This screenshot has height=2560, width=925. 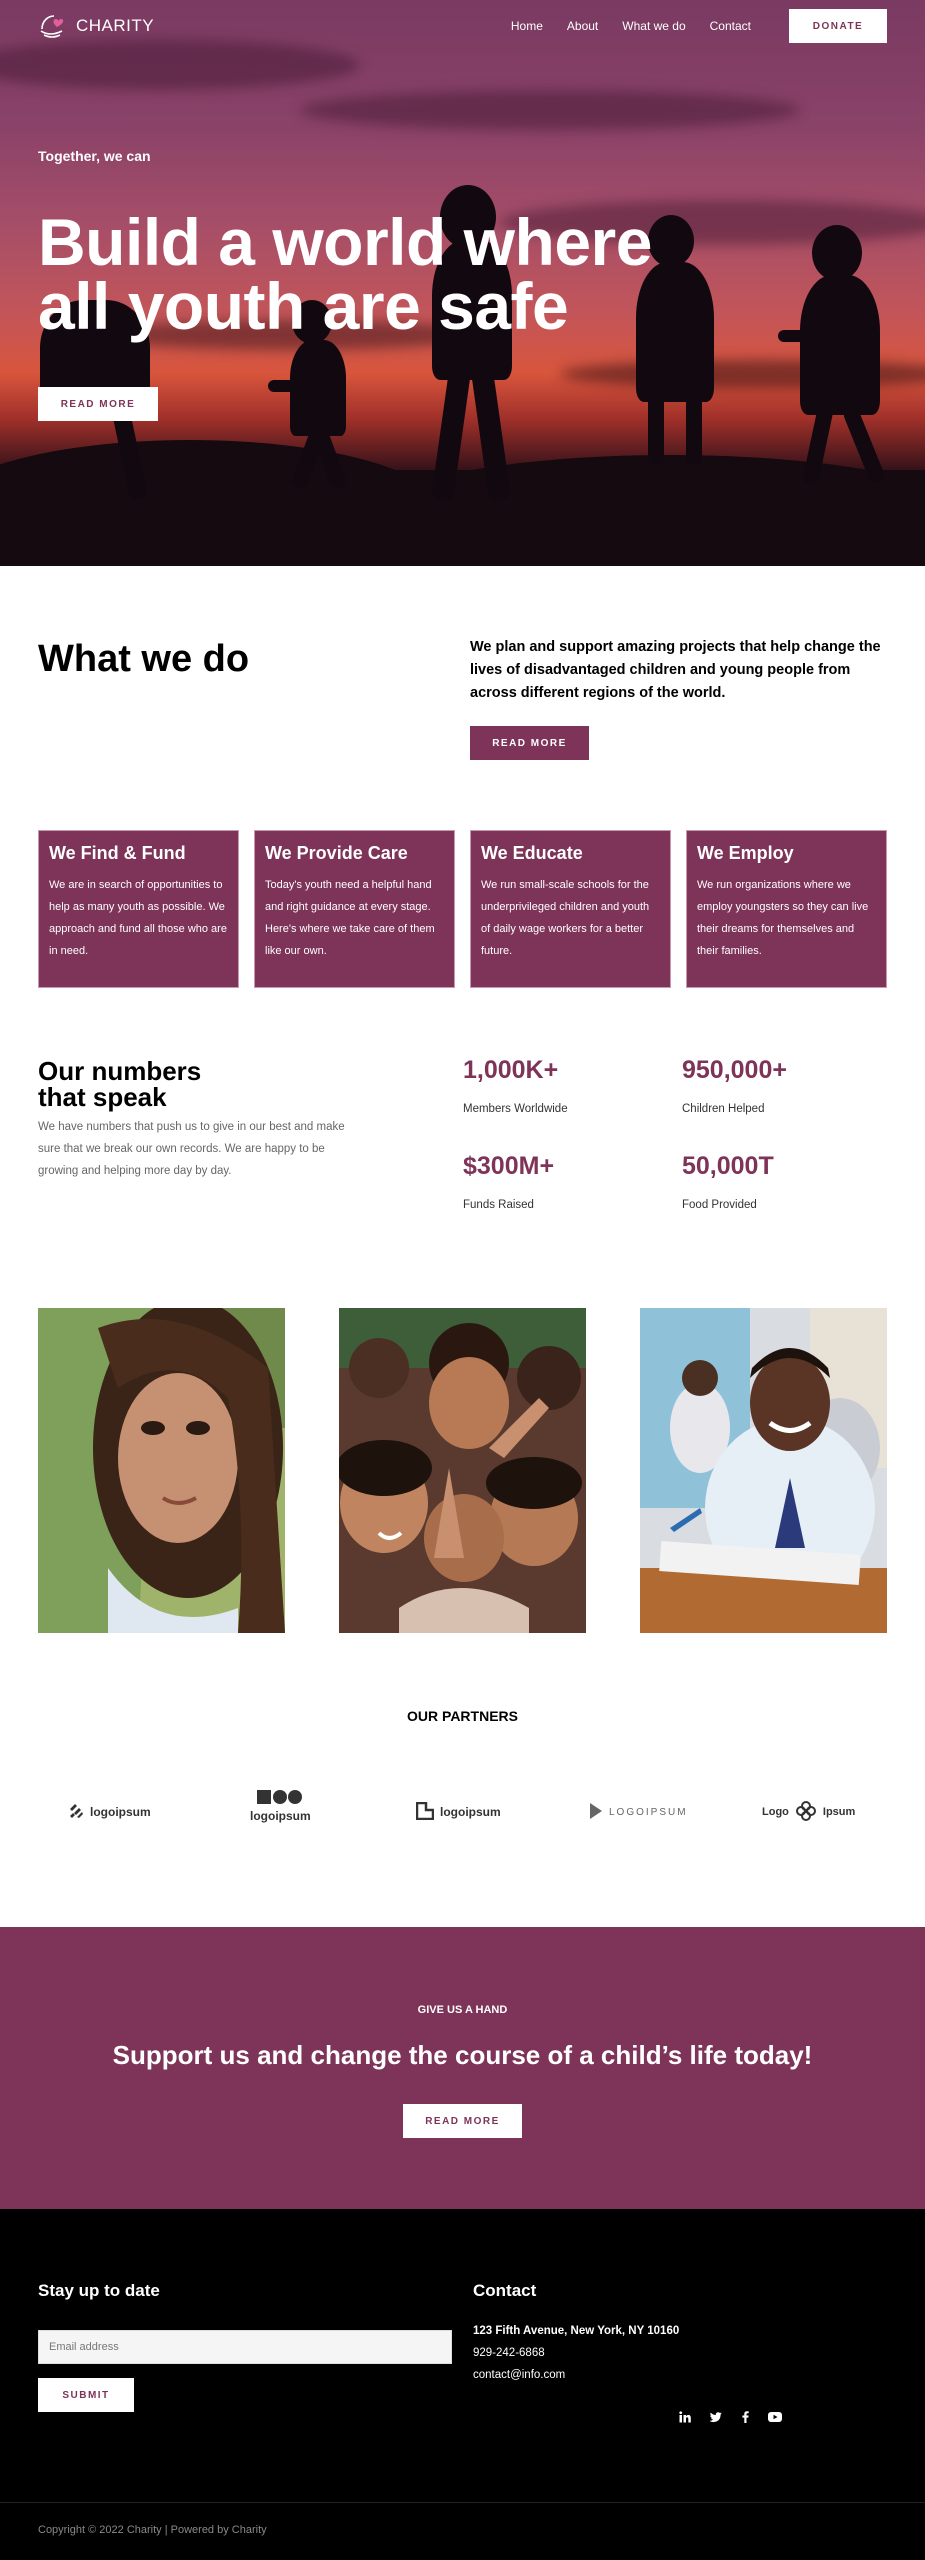 What do you see at coordinates (498, 1205) in the screenshot?
I see `stat-label: Funds Raised` at bounding box center [498, 1205].